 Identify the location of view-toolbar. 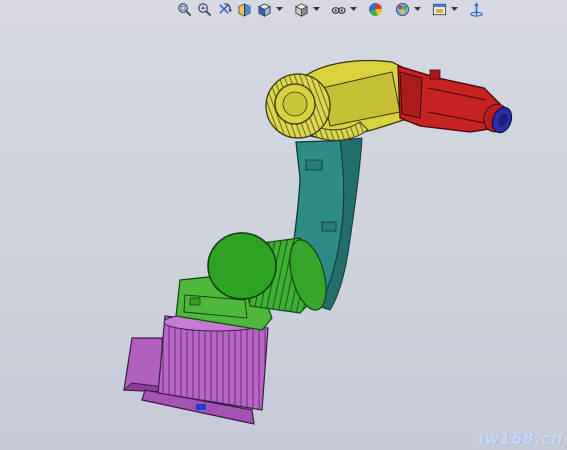
(330, 9).